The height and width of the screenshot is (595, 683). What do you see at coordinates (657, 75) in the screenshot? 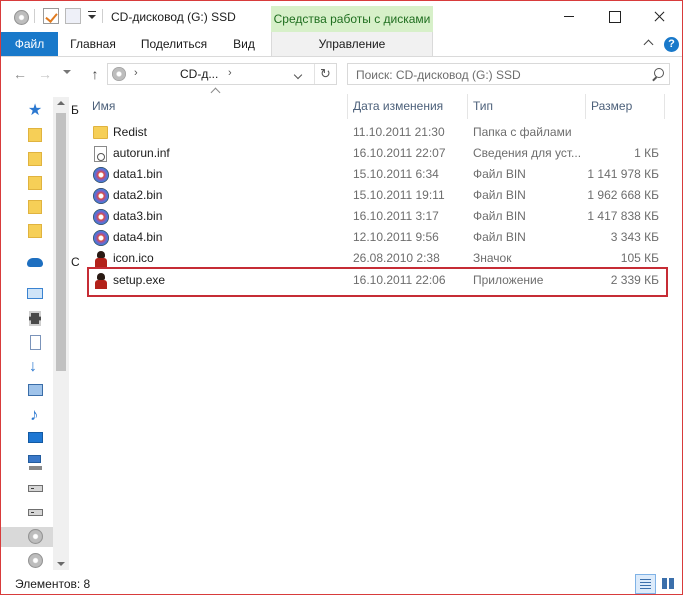
I see `search-icon` at bounding box center [657, 75].